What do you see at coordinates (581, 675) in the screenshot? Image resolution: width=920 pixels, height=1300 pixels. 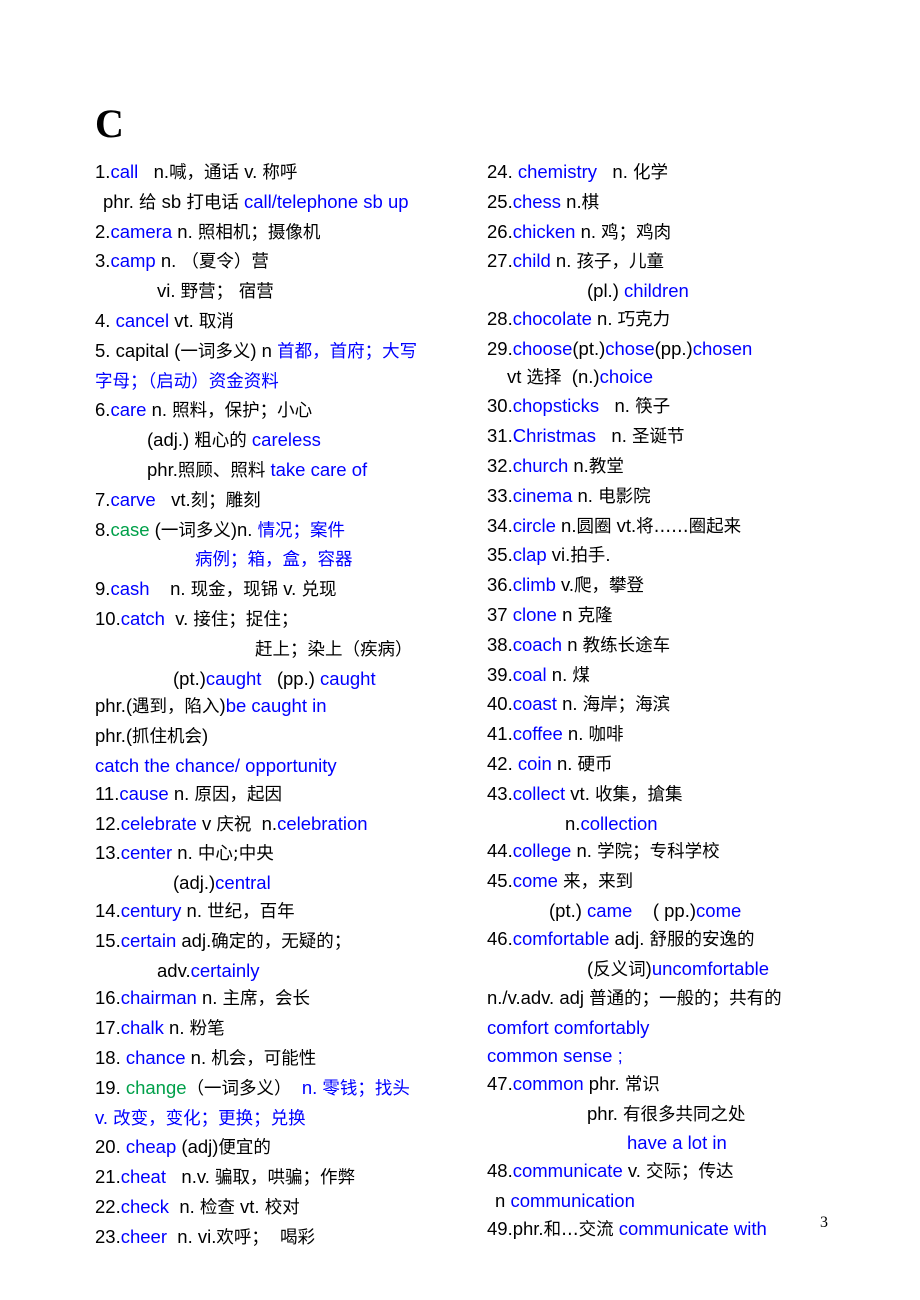 I see `chinese-definition: 煤` at bounding box center [581, 675].